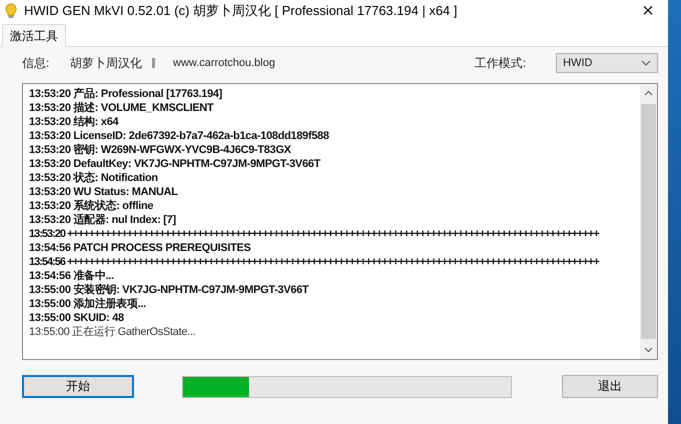  I want to click on log-line: 13:53:20 适配器: nul Index: [7], so click(103, 220).